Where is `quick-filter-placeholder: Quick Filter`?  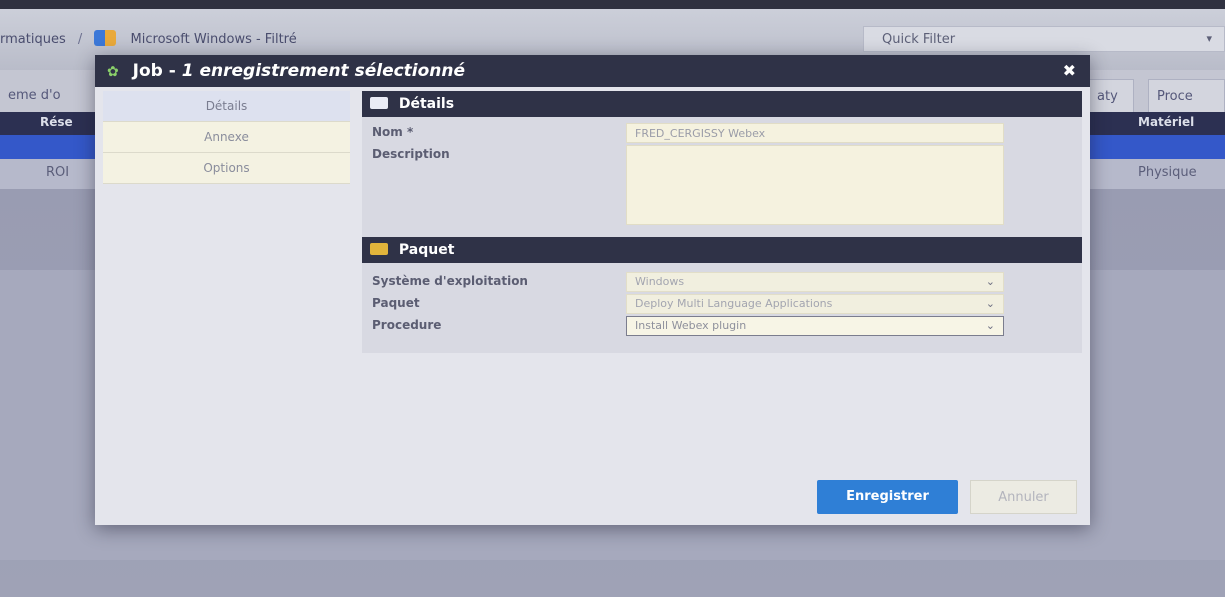 quick-filter-placeholder: Quick Filter is located at coordinates (919, 39).